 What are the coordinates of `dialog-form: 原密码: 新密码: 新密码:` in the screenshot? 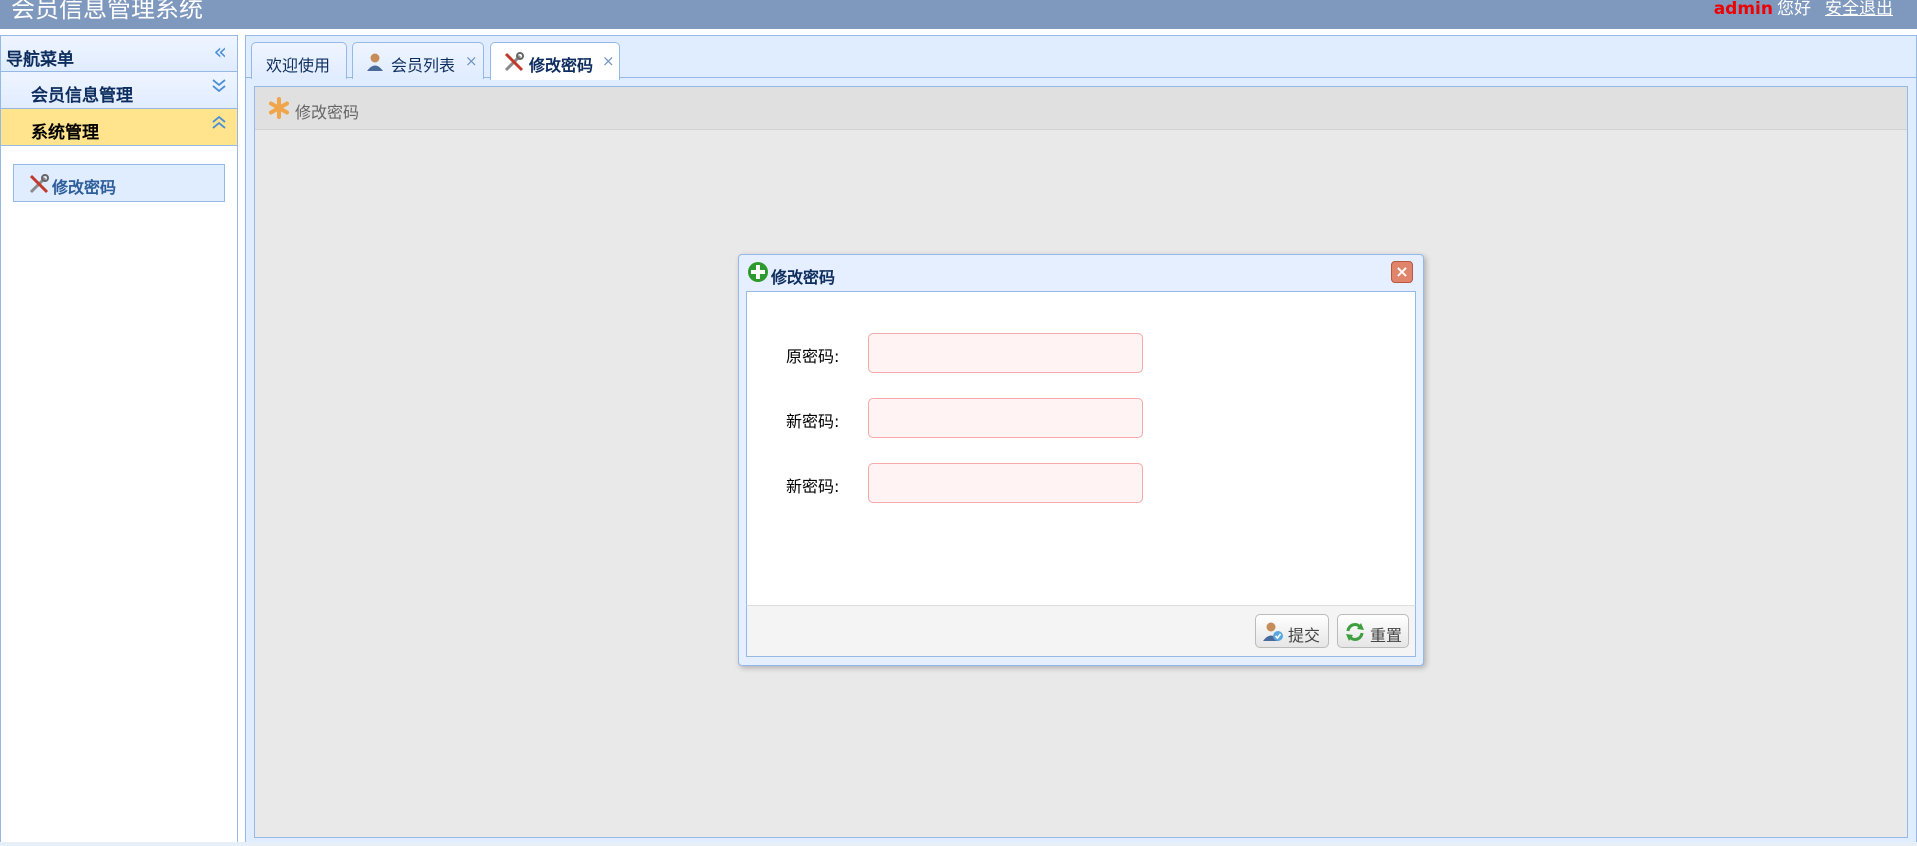 It's located at (1081, 448).